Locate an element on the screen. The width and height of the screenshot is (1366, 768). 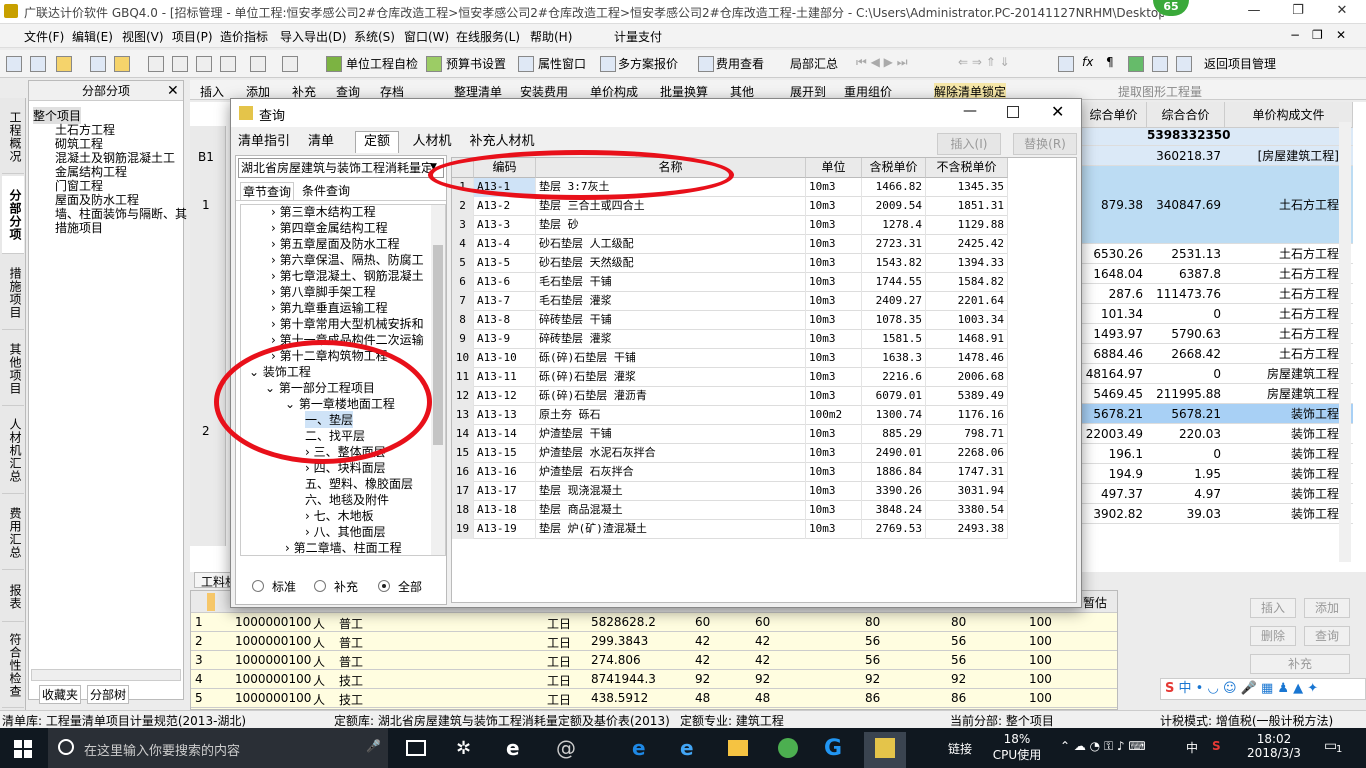
tree-vertical-scrollbar is located at coordinates (438, 380).